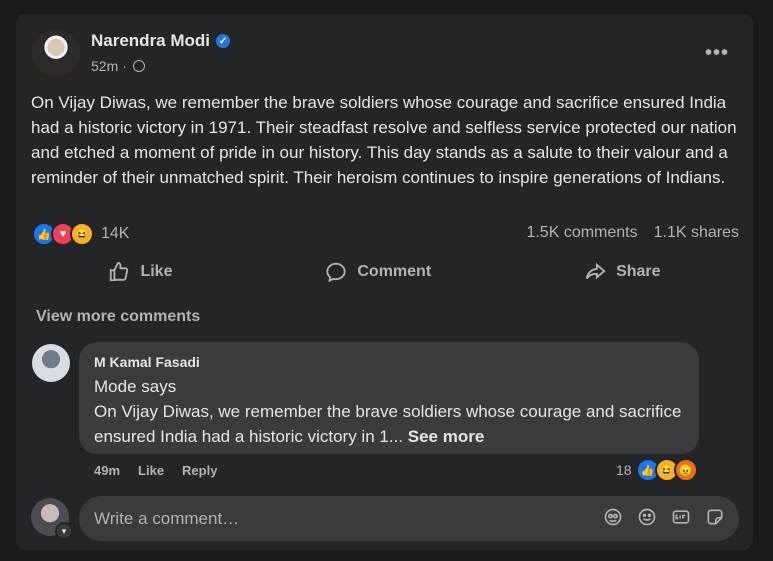 This screenshot has width=773, height=561. What do you see at coordinates (657, 470) in the screenshot?
I see `comment-reactions: 18 👍 😆 😠` at bounding box center [657, 470].